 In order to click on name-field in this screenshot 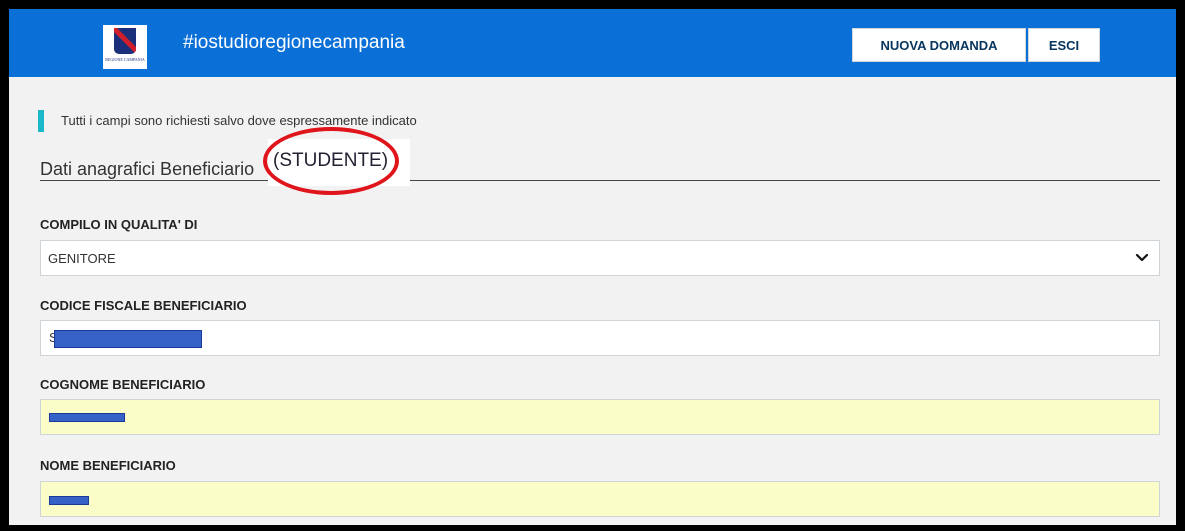, I will do `click(600, 499)`.